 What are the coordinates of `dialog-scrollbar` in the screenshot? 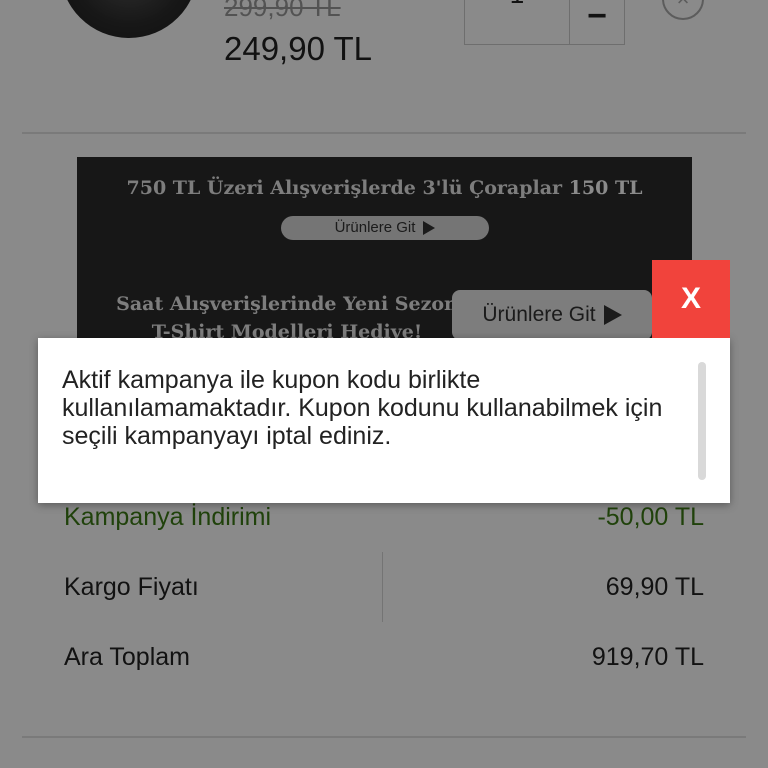 It's located at (702, 421).